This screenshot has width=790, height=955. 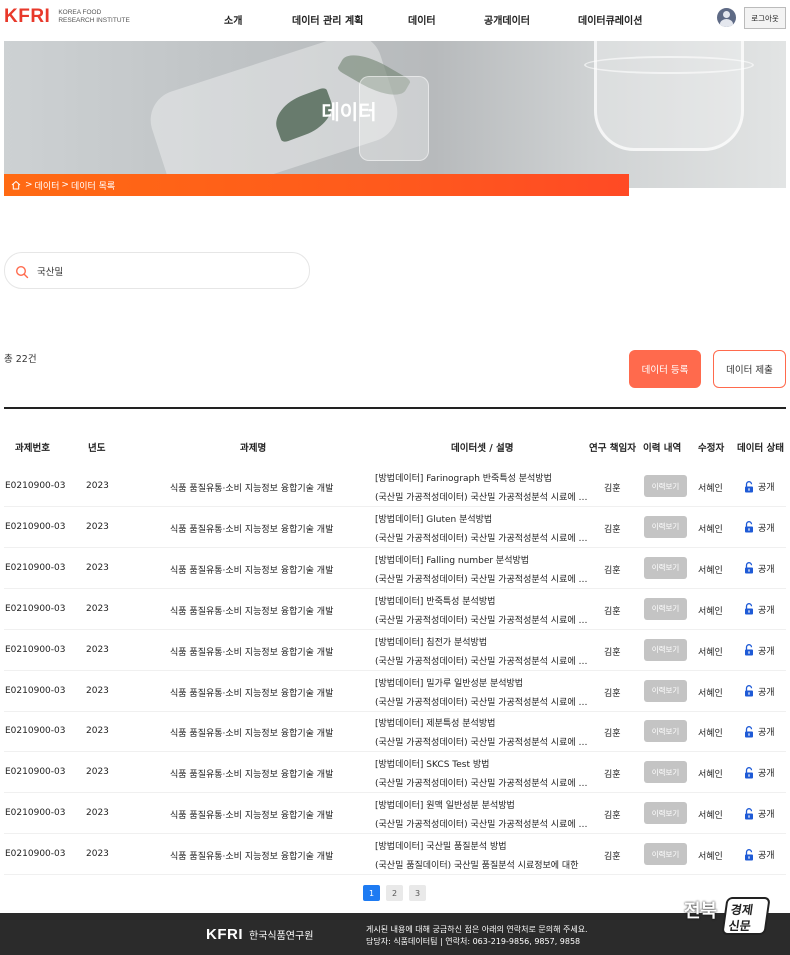 What do you see at coordinates (433, 518) in the screenshot?
I see `cell-dataset-title: [방법데이터] Gluten 분석방법` at bounding box center [433, 518].